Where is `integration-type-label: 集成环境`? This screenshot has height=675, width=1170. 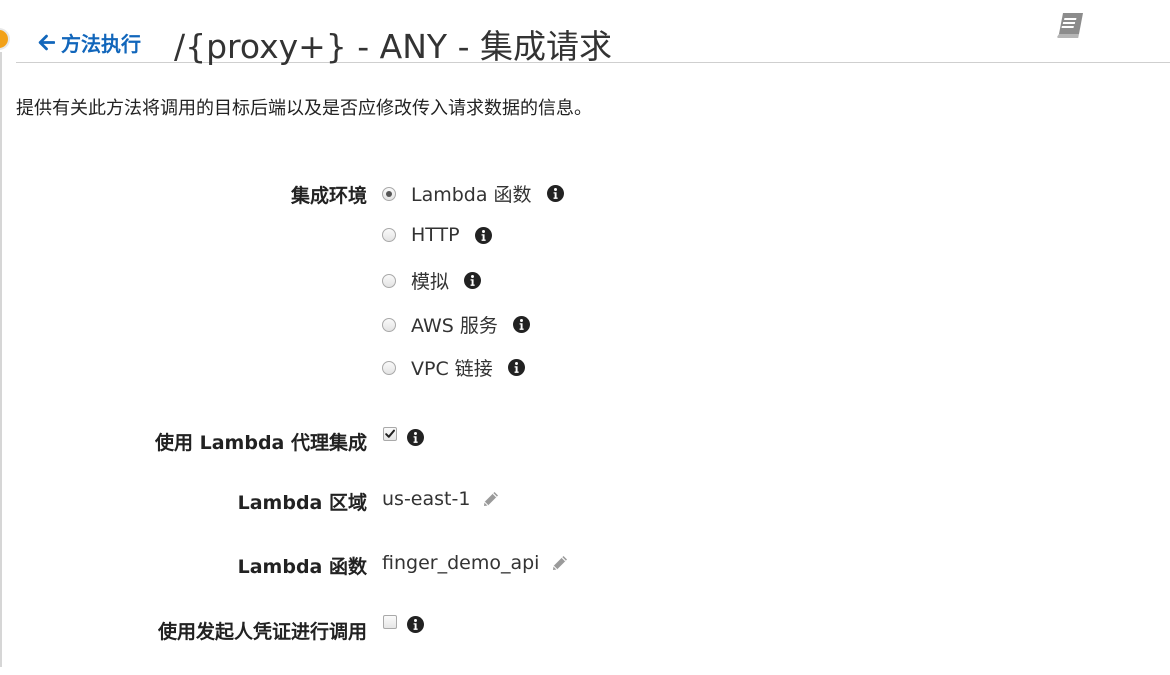 integration-type-label: 集成环境 is located at coordinates (328, 196).